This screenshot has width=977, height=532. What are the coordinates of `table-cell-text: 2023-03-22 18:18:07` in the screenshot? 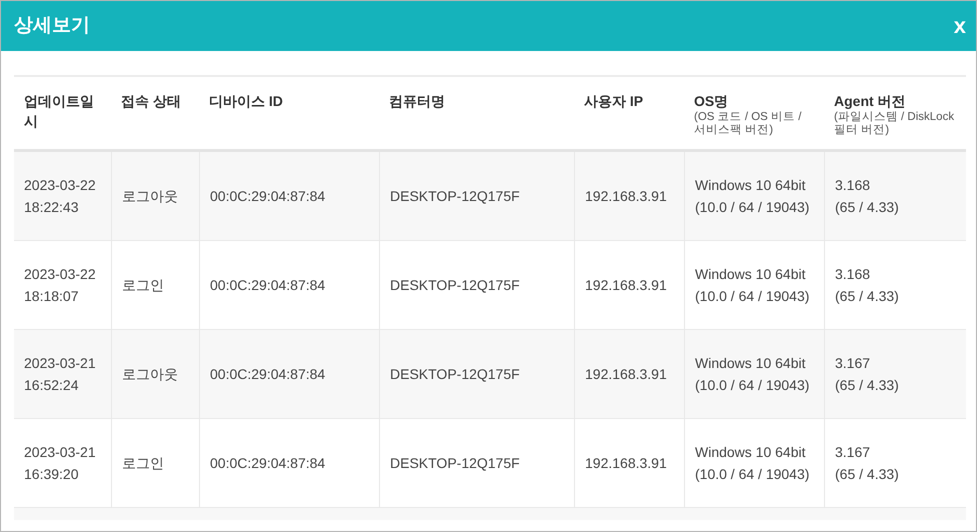 It's located at (60, 285).